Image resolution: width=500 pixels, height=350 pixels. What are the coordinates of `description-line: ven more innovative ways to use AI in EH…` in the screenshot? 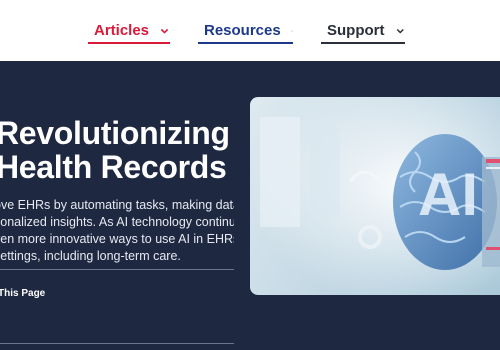 It's located at (117, 239).